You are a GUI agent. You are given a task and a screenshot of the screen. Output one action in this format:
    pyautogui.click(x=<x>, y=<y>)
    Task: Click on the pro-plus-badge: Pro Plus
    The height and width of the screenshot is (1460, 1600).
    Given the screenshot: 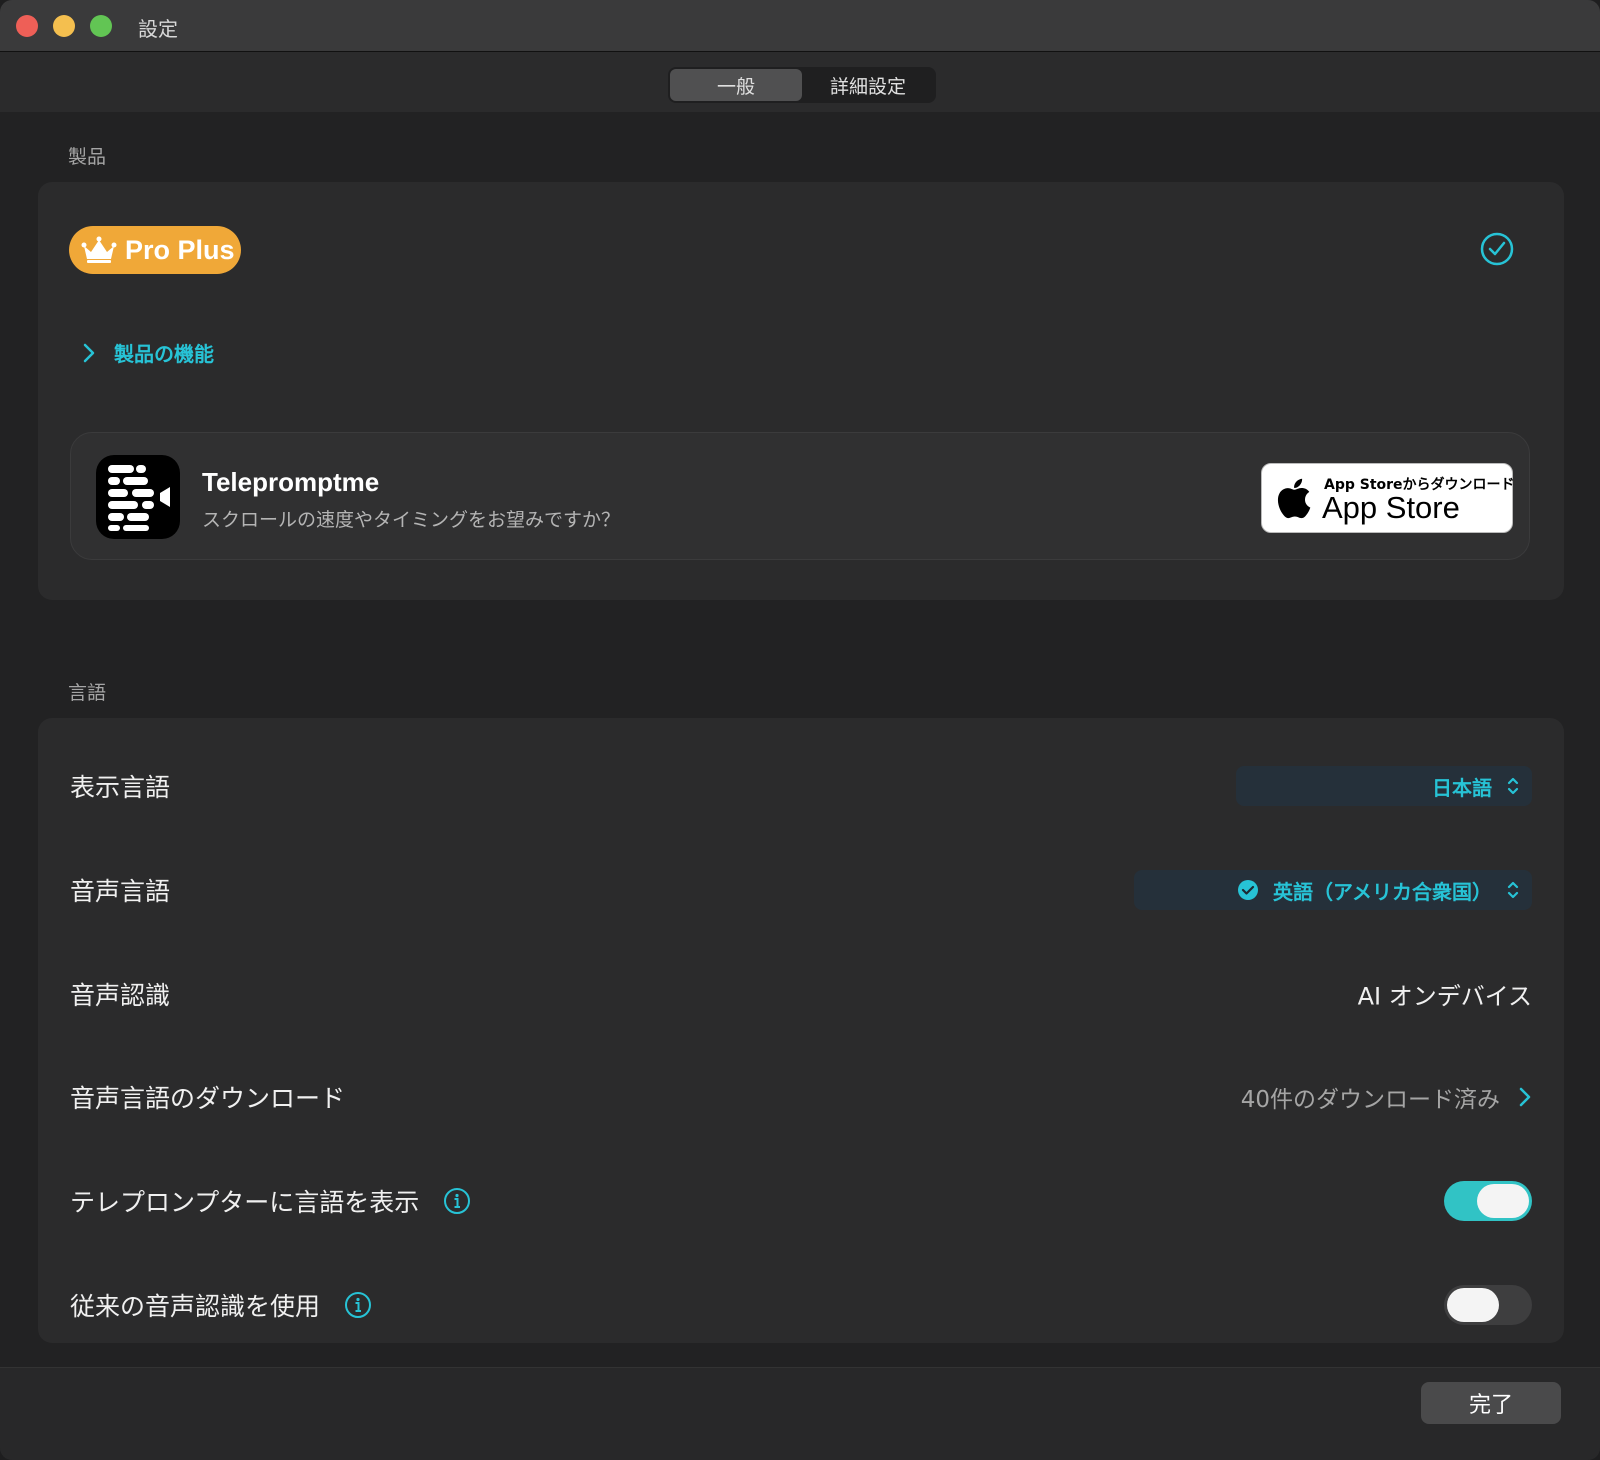 What is the action you would take?
    pyautogui.click(x=155, y=250)
    